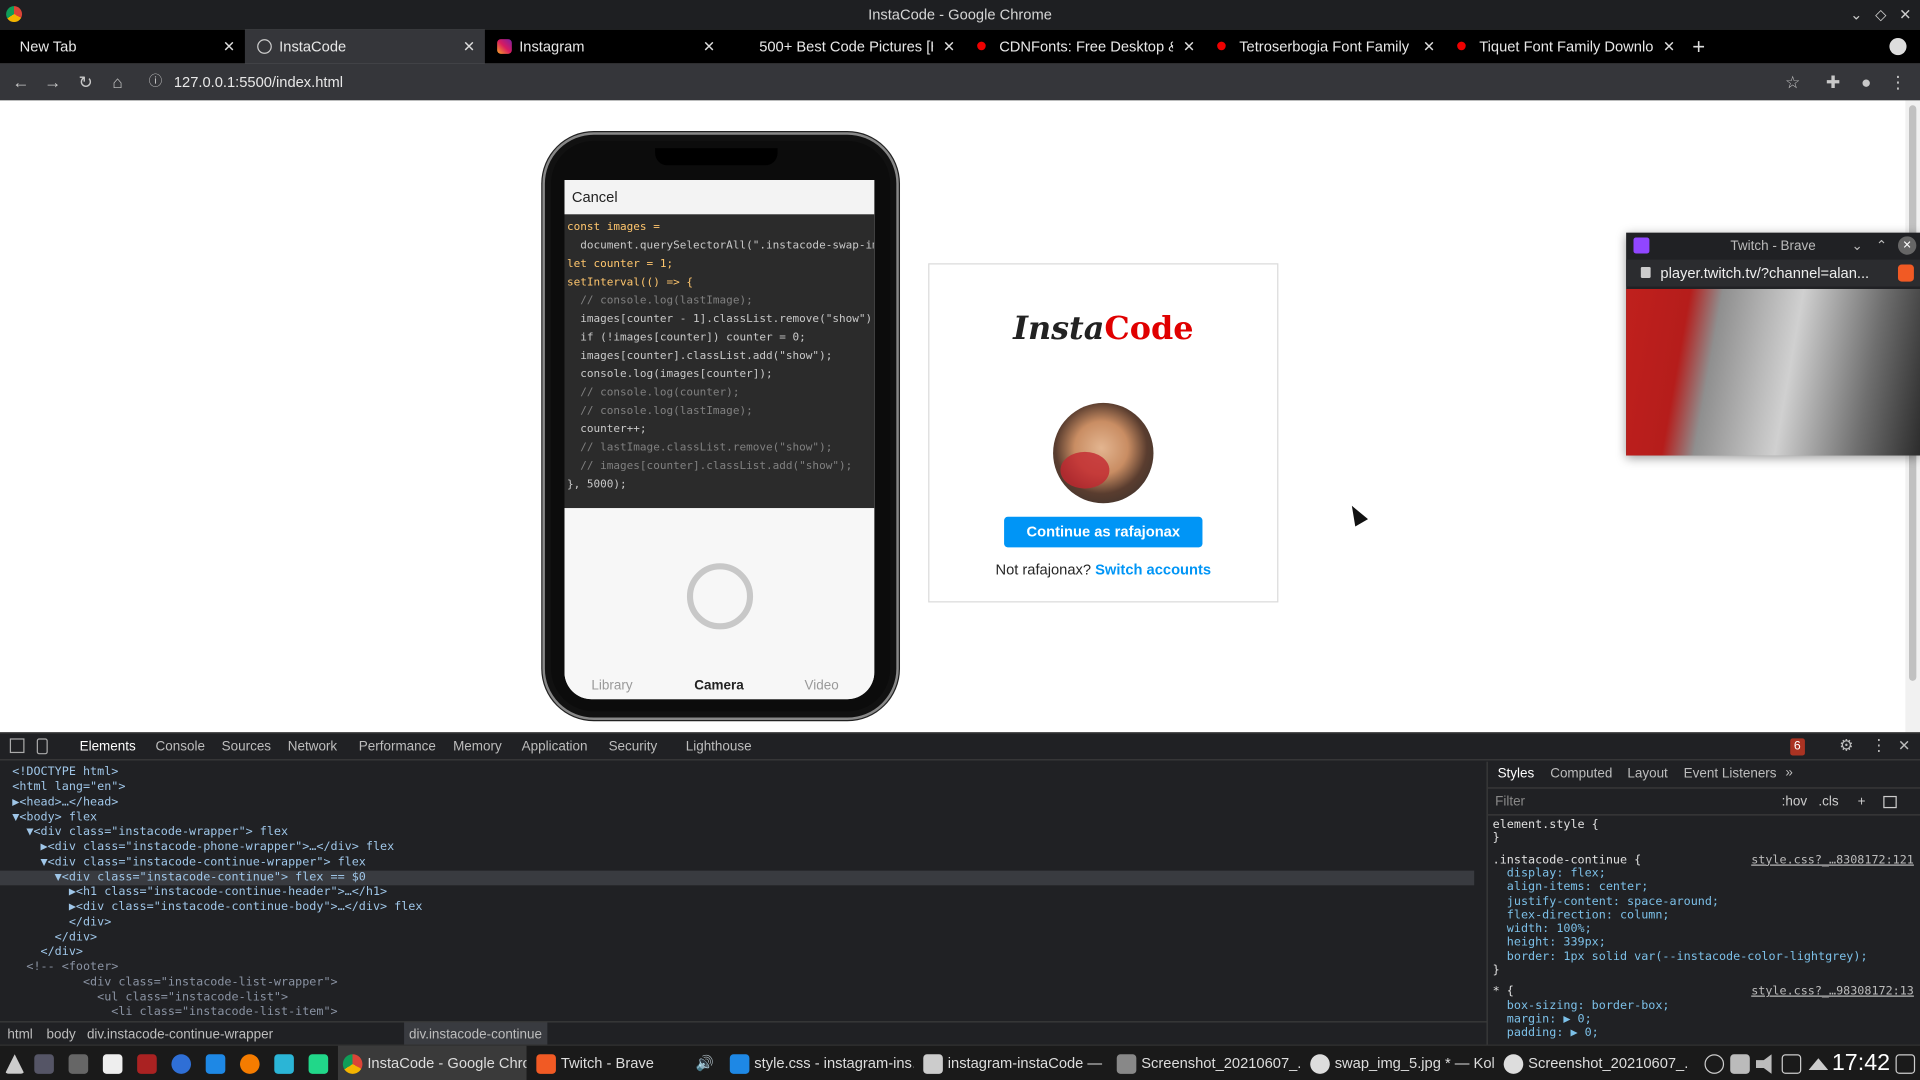  I want to click on breadcrumb-continue-wrapper: div.instacode-continue-wrapper, so click(180, 1034).